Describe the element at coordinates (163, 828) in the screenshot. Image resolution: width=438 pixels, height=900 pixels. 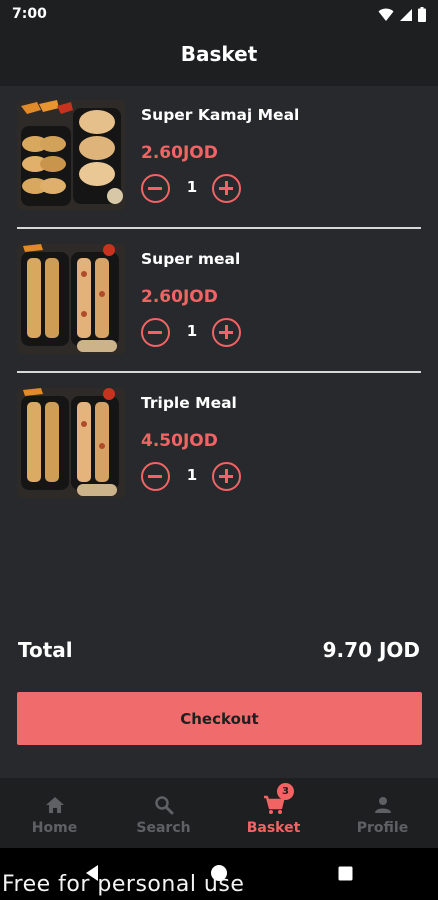
I see `nav-label: Search` at that location.